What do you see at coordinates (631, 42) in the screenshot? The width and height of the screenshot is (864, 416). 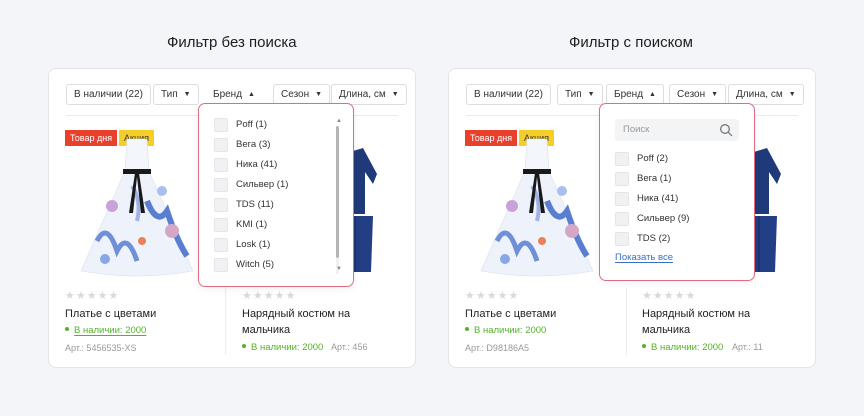 I see `right-section-title: Фильтр с поиском` at bounding box center [631, 42].